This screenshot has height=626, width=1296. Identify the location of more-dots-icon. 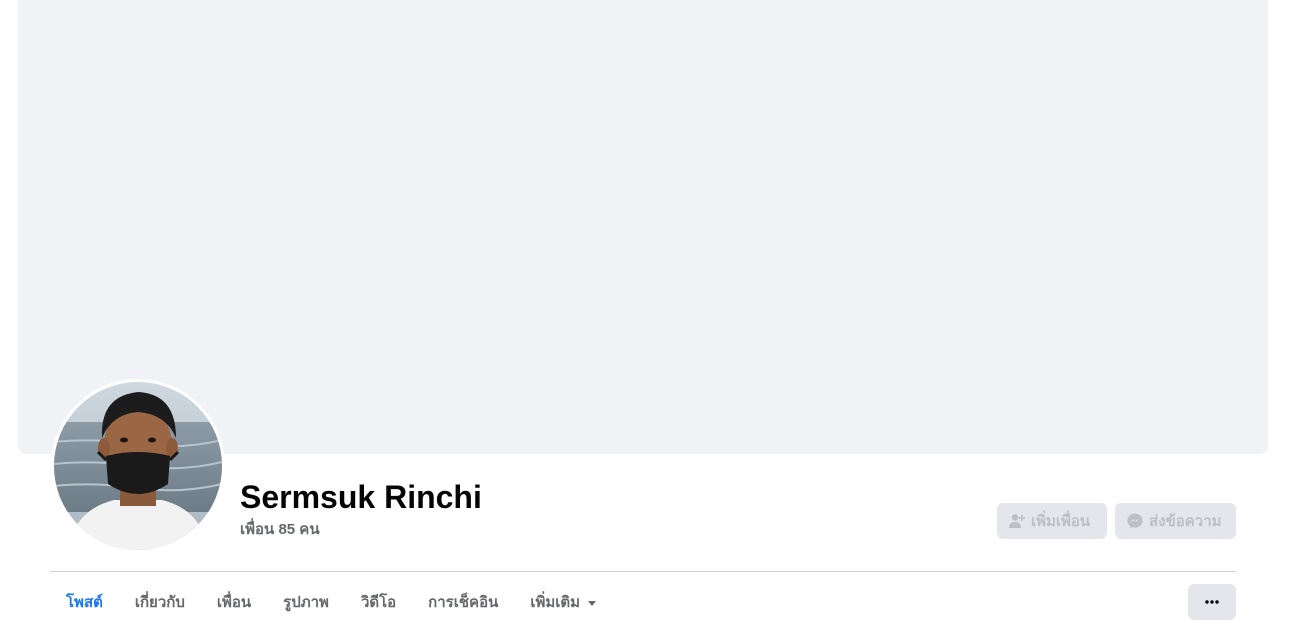
(1212, 602).